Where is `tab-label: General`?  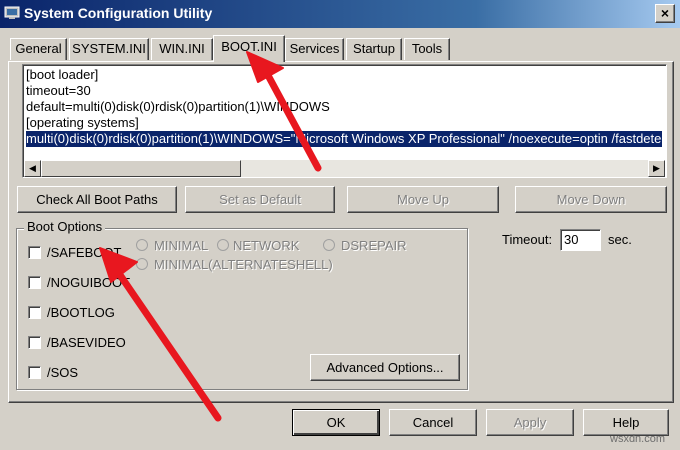 tab-label: General is located at coordinates (38, 48).